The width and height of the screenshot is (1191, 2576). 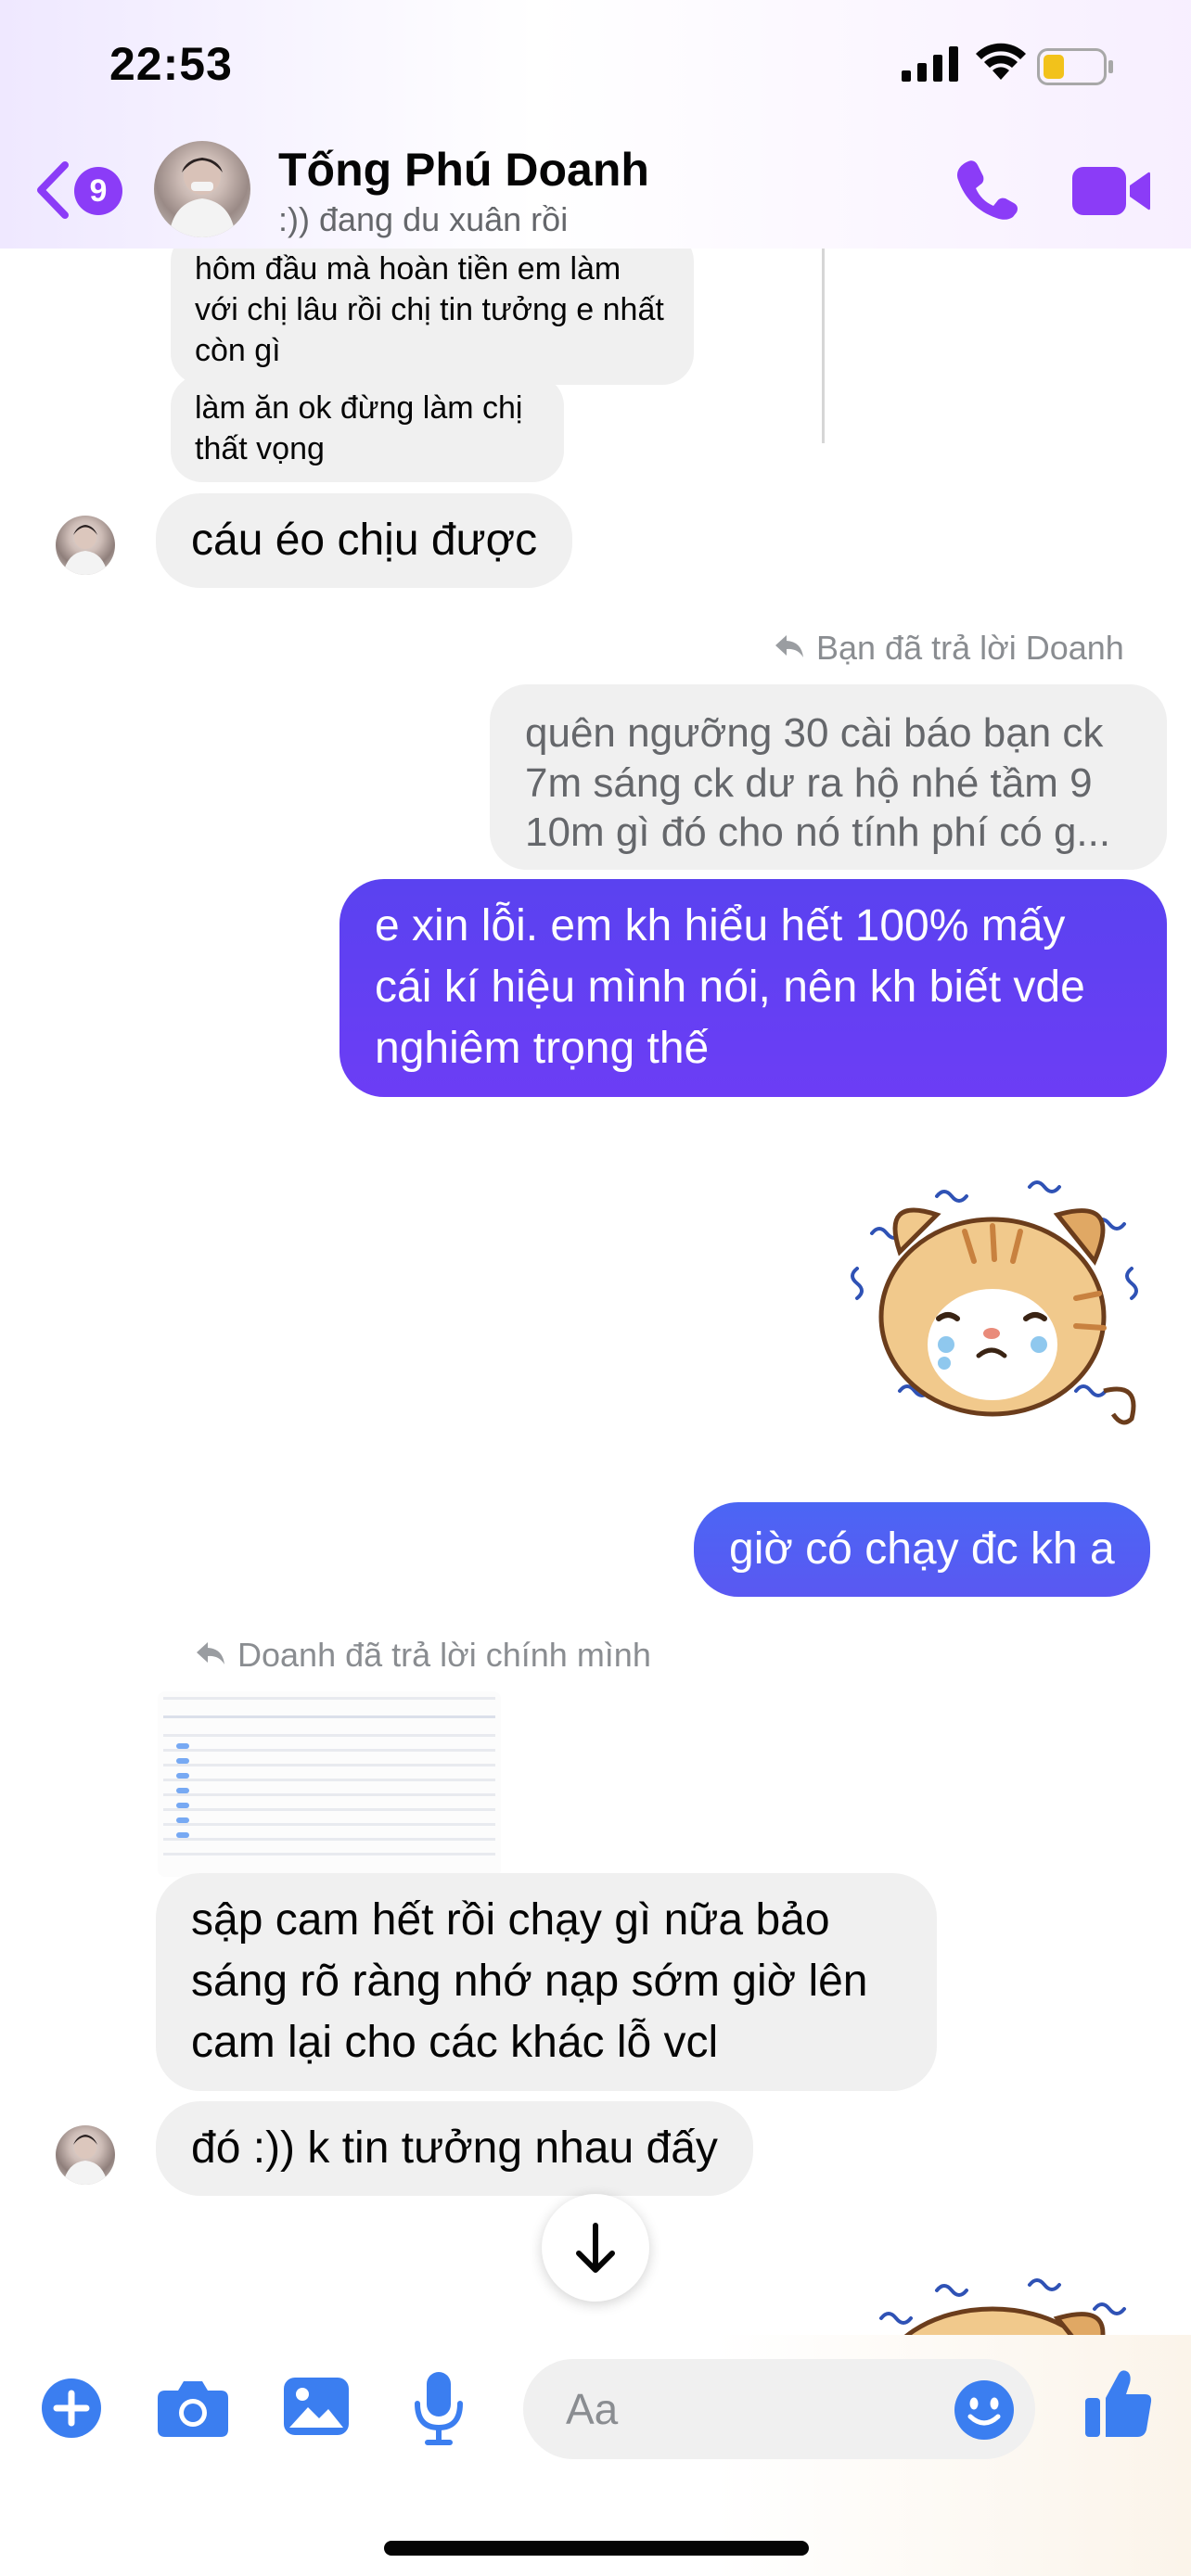 I want to click on home-indicator, so click(x=597, y=2548).